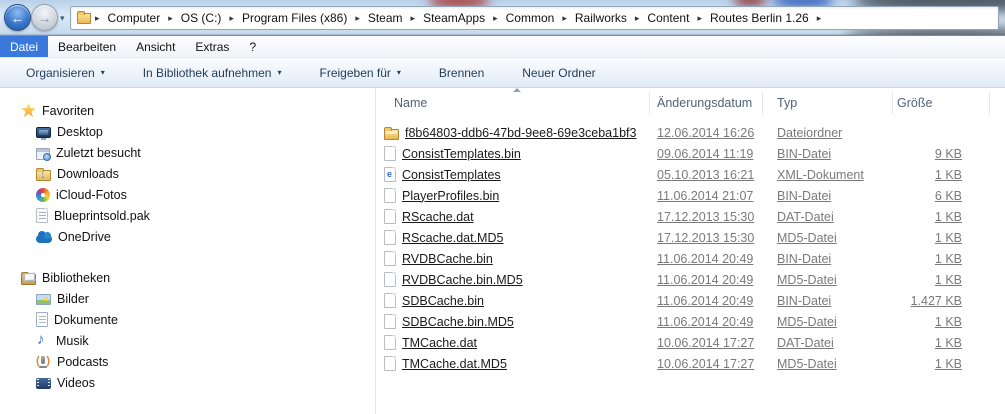 The image size is (1005, 414). What do you see at coordinates (447, 259) in the screenshot?
I see `file-name: RVDBCache.bin` at bounding box center [447, 259].